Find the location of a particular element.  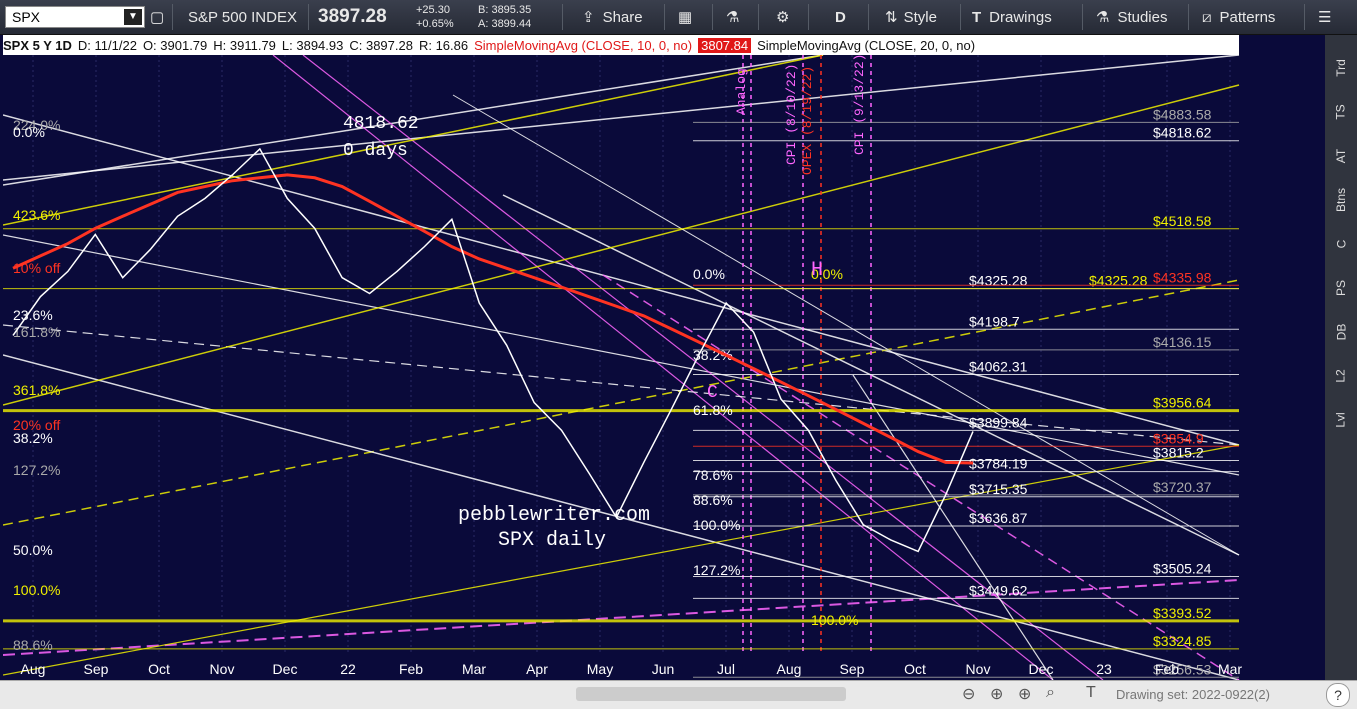

magnify-icon: ⌕ is located at coordinates (1050, 693).